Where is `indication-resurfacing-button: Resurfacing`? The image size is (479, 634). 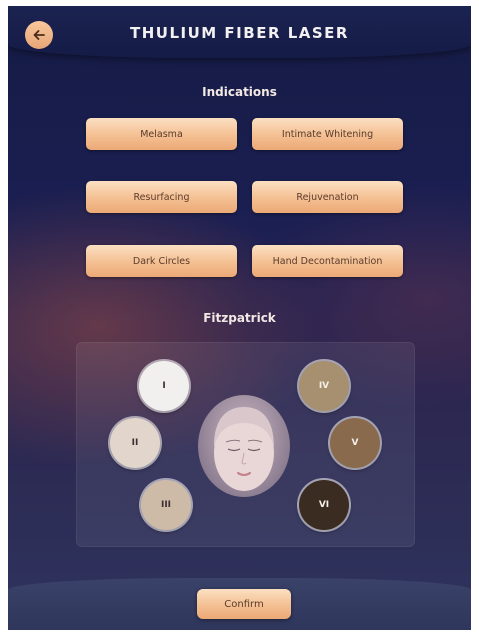 indication-resurfacing-button: Resurfacing is located at coordinates (161, 197).